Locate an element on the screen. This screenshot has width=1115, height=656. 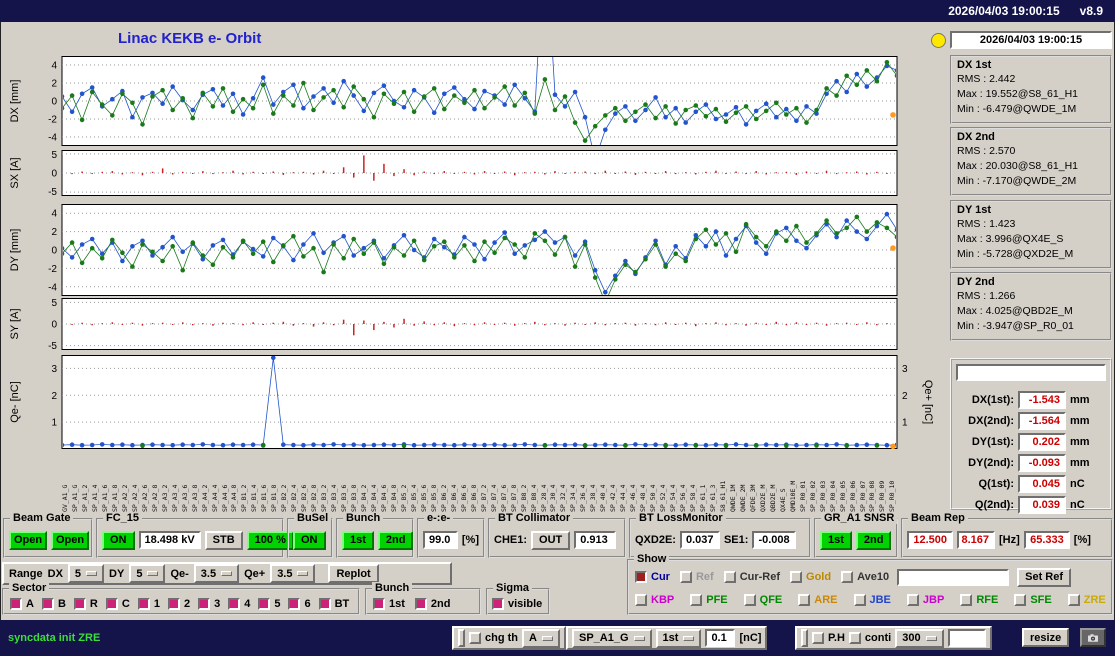
bpm-label: SP_B1_6 is located at coordinates (264, 498).